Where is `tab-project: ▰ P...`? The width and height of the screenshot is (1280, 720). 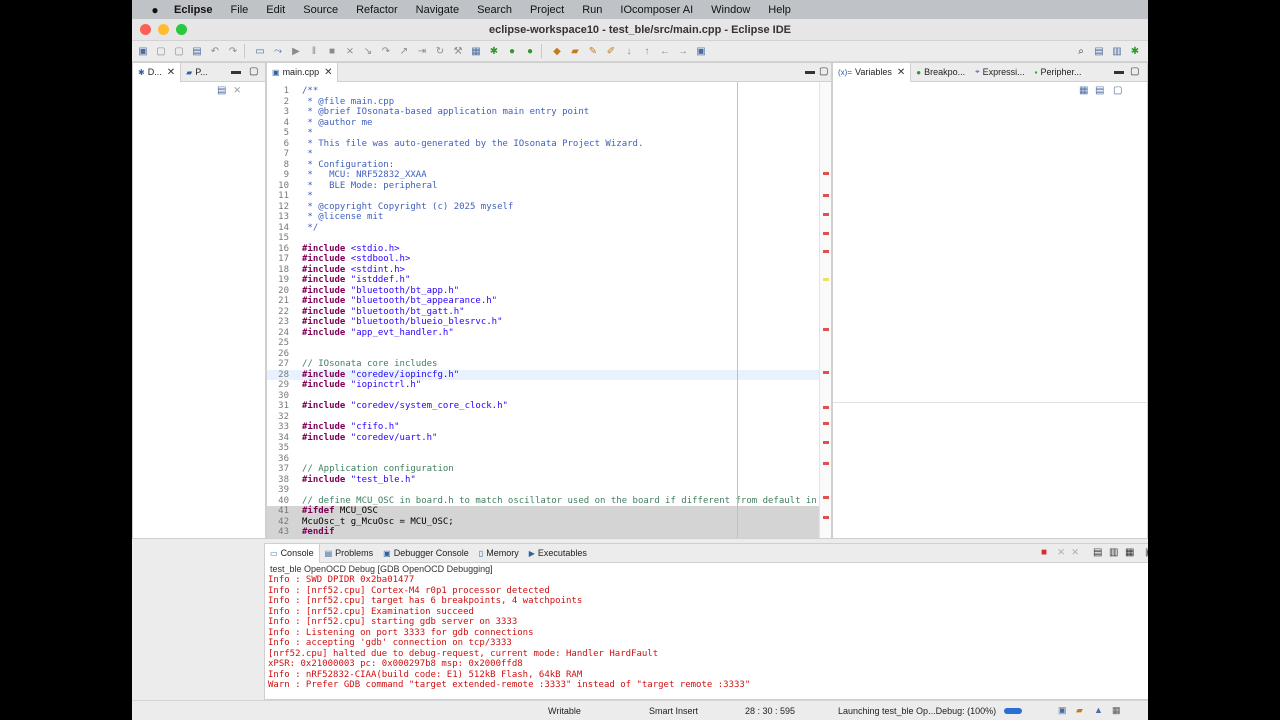 tab-project: ▰ P... is located at coordinates (197, 72).